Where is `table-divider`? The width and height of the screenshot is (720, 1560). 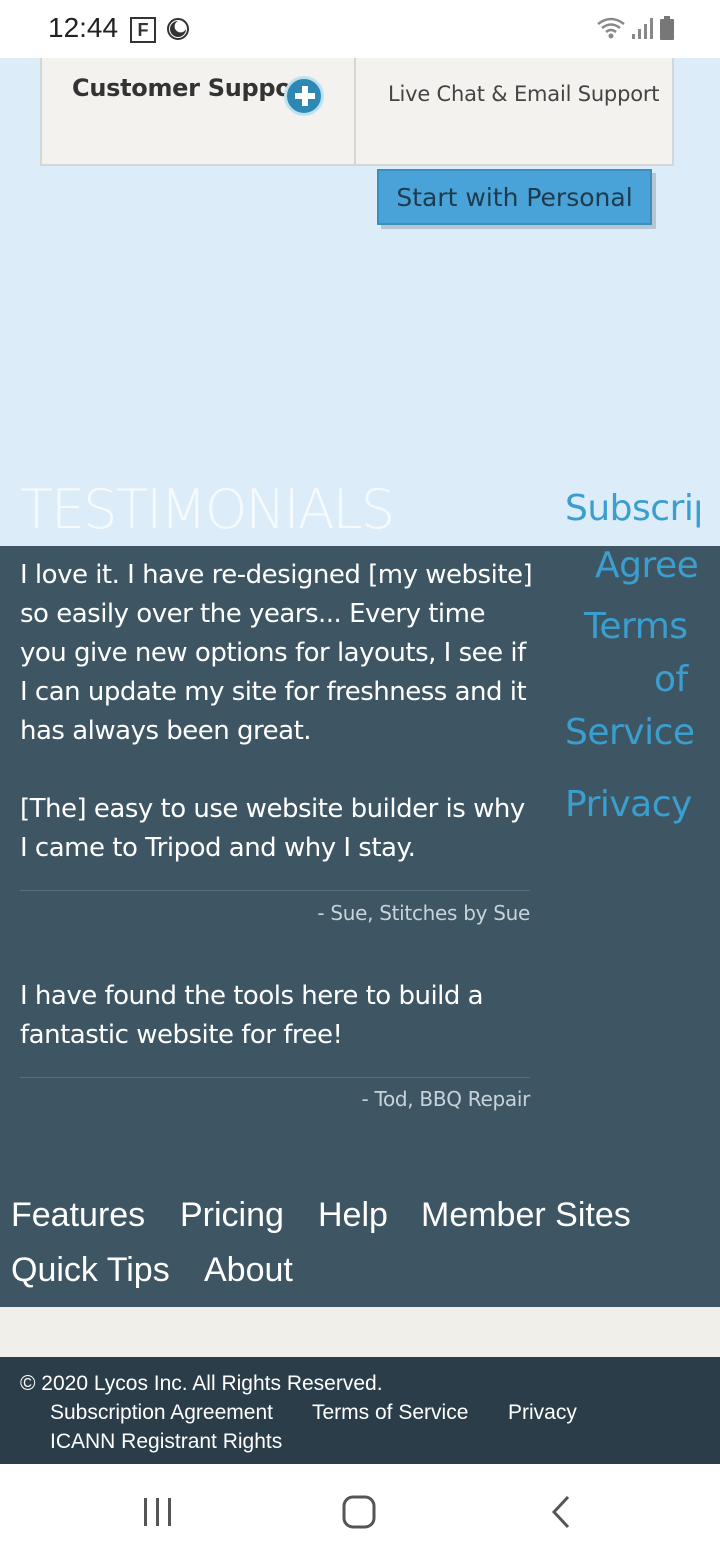
table-divider is located at coordinates (355, 112).